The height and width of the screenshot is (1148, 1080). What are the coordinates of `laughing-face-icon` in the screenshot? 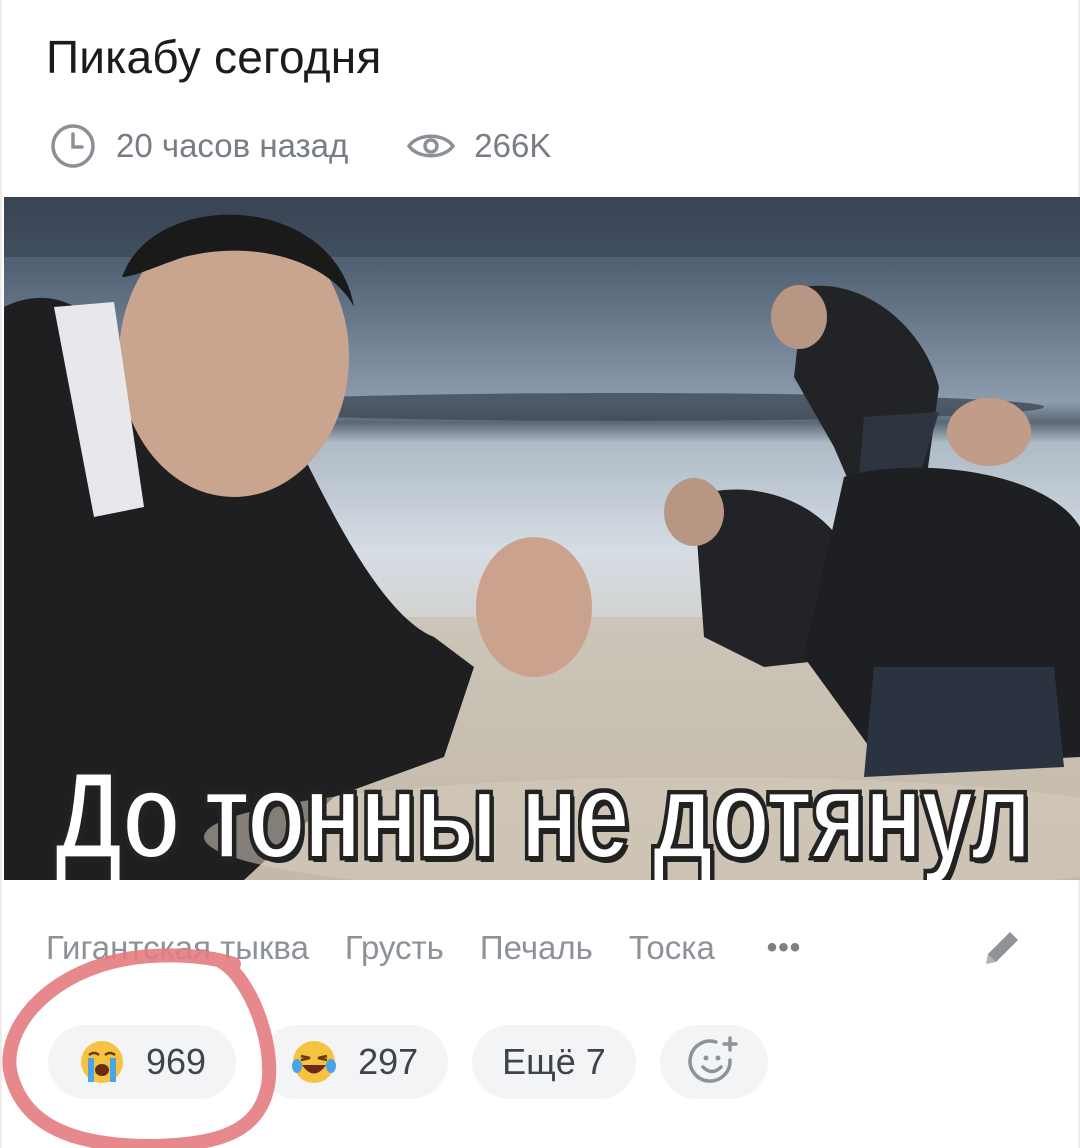 It's located at (314, 1062).